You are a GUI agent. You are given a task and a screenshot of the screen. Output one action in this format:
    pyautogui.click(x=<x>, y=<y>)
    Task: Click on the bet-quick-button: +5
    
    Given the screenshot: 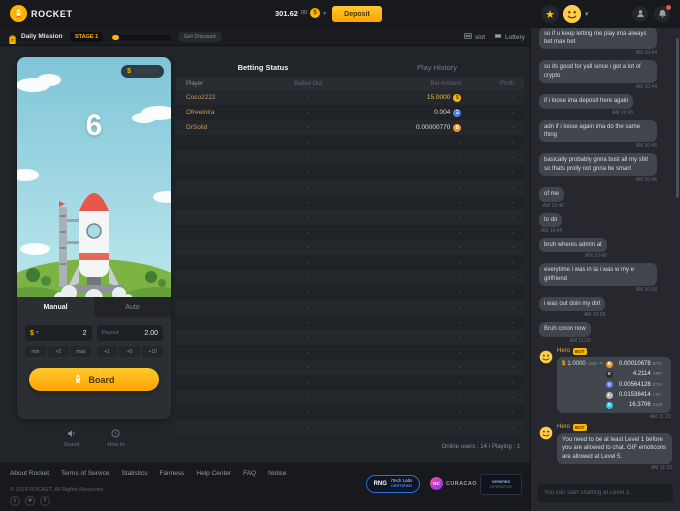 What is the action you would take?
    pyautogui.click(x=130, y=351)
    